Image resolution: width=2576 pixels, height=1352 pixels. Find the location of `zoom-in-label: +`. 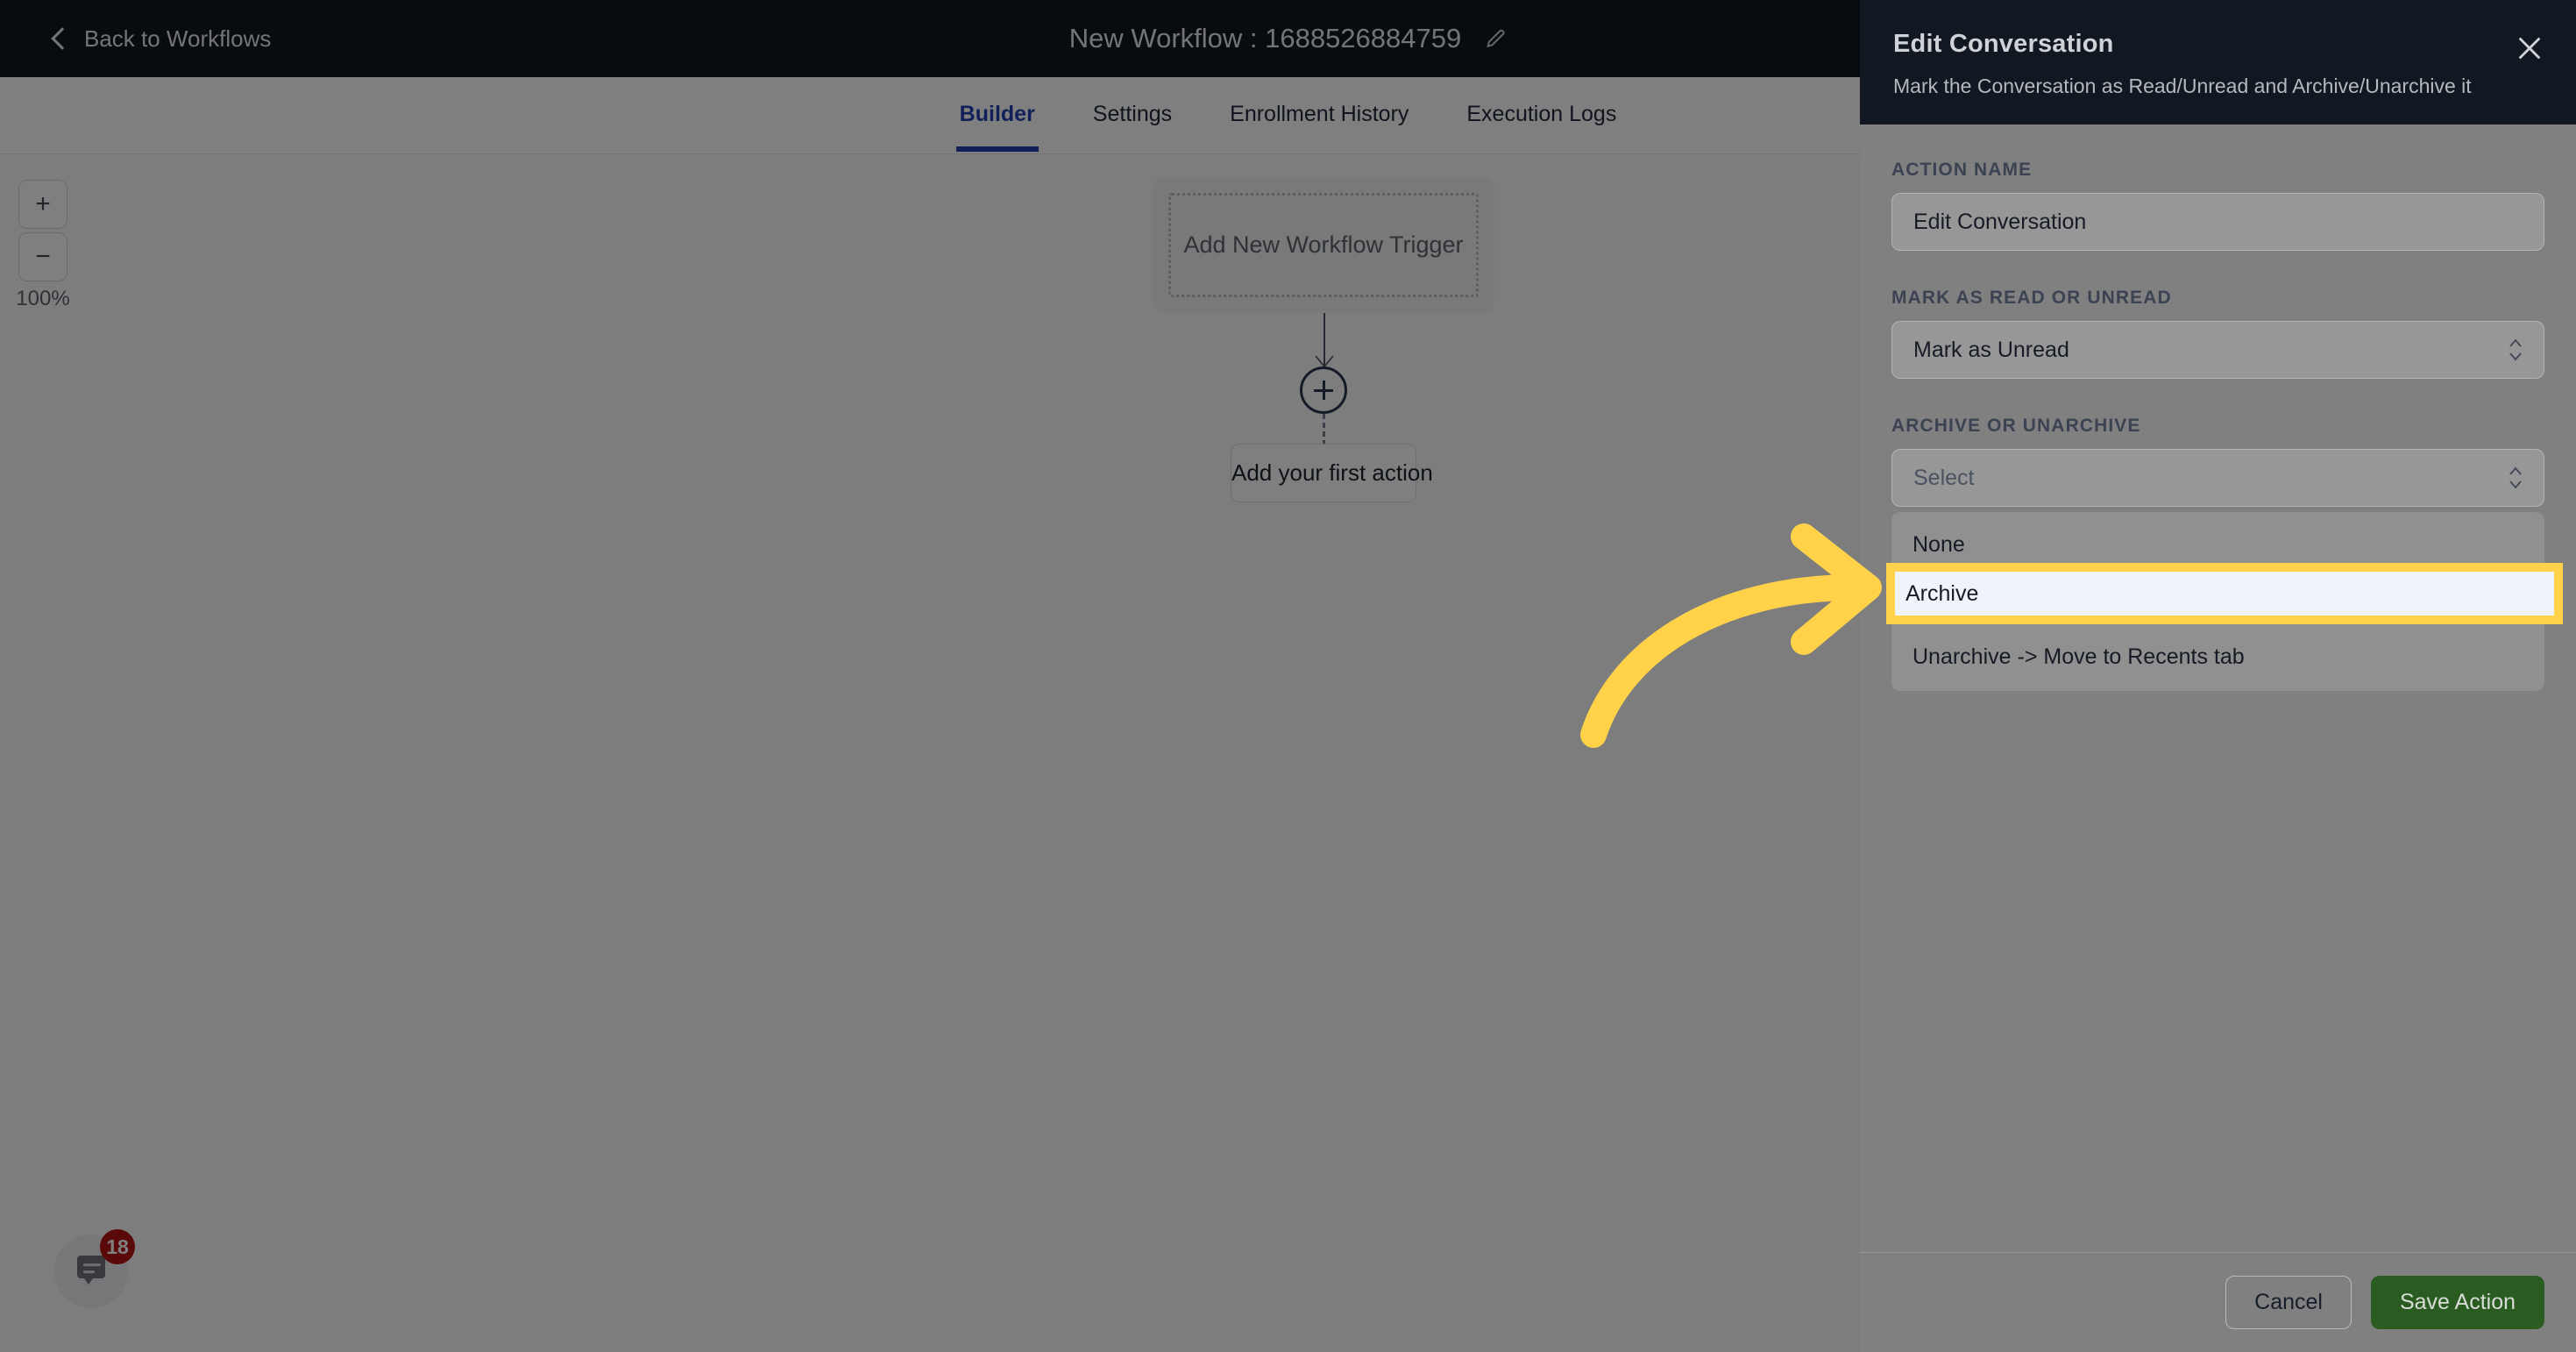

zoom-in-label: + is located at coordinates (43, 203).